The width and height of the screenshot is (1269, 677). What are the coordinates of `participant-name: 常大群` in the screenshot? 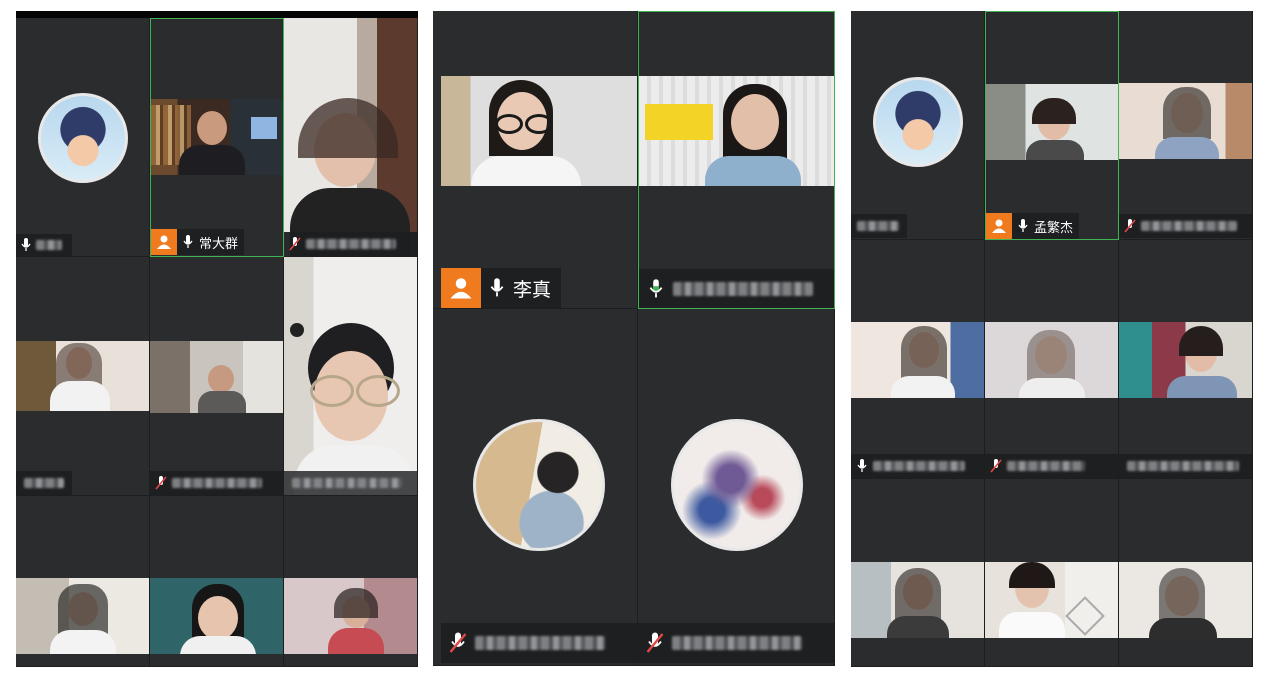 It's located at (219, 244).